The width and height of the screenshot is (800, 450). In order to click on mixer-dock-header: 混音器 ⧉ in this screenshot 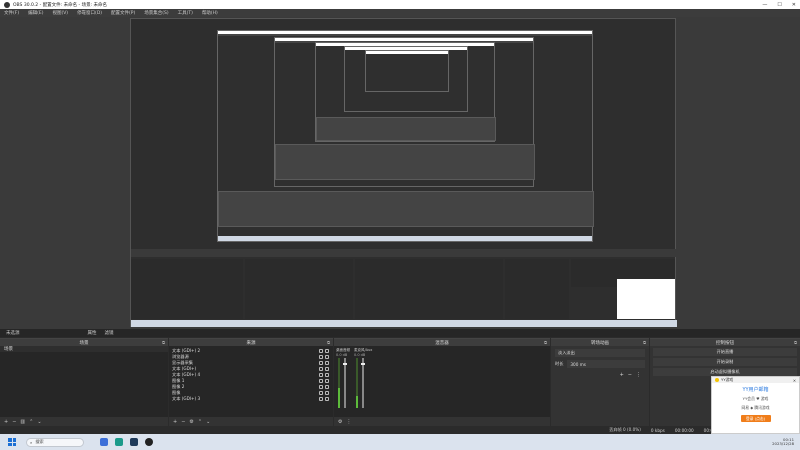, I will do `click(442, 342)`.